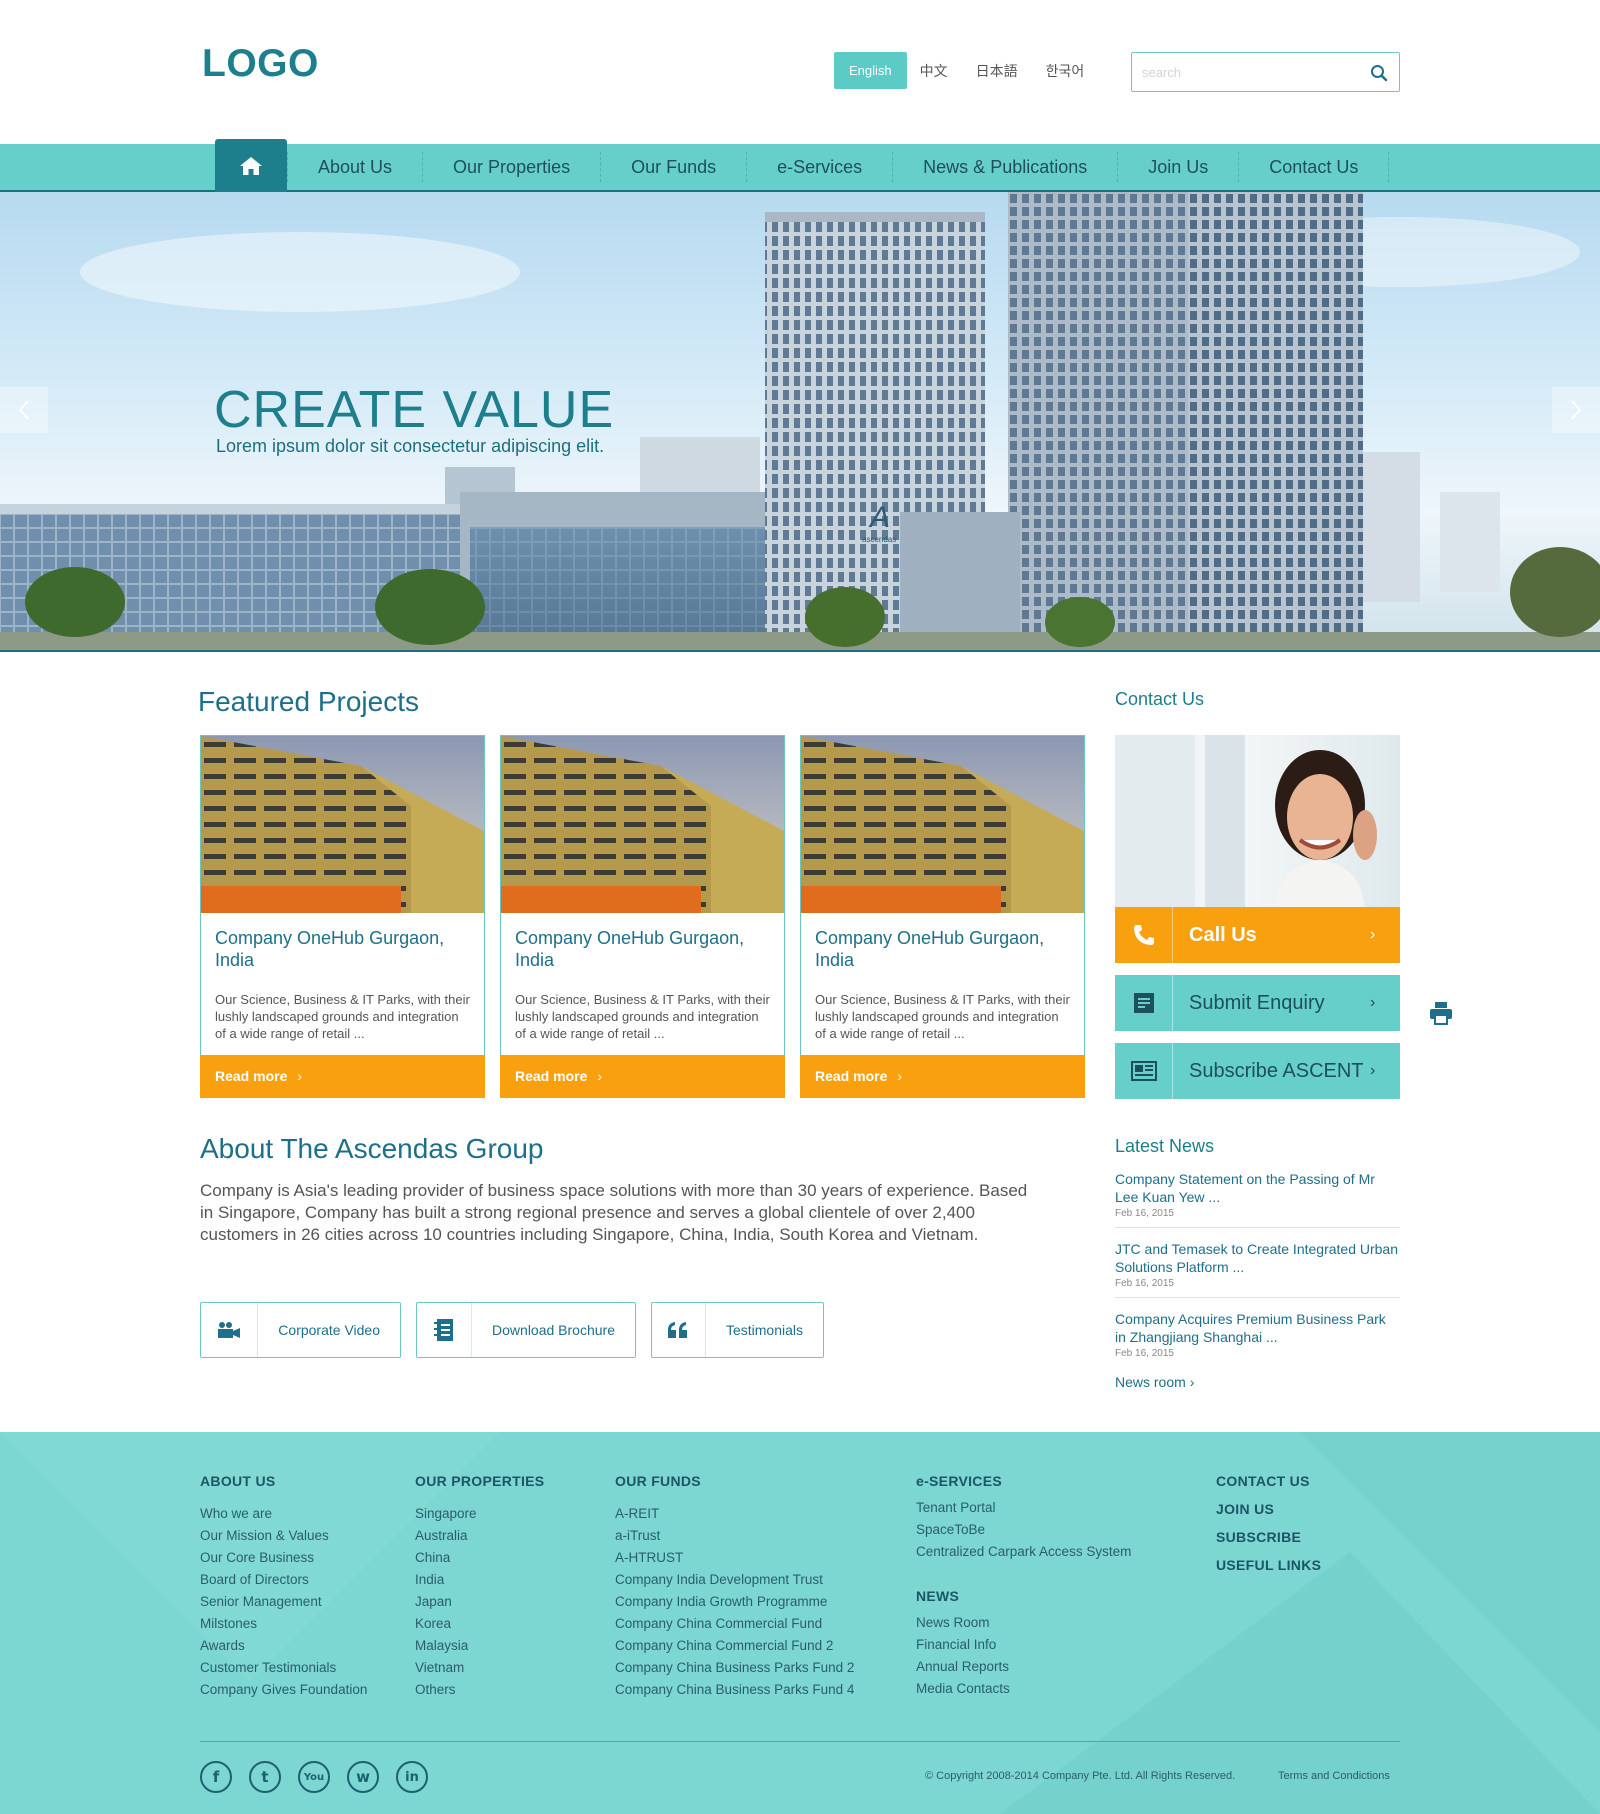  What do you see at coordinates (879, 517) in the screenshot?
I see `svg-text: A` at bounding box center [879, 517].